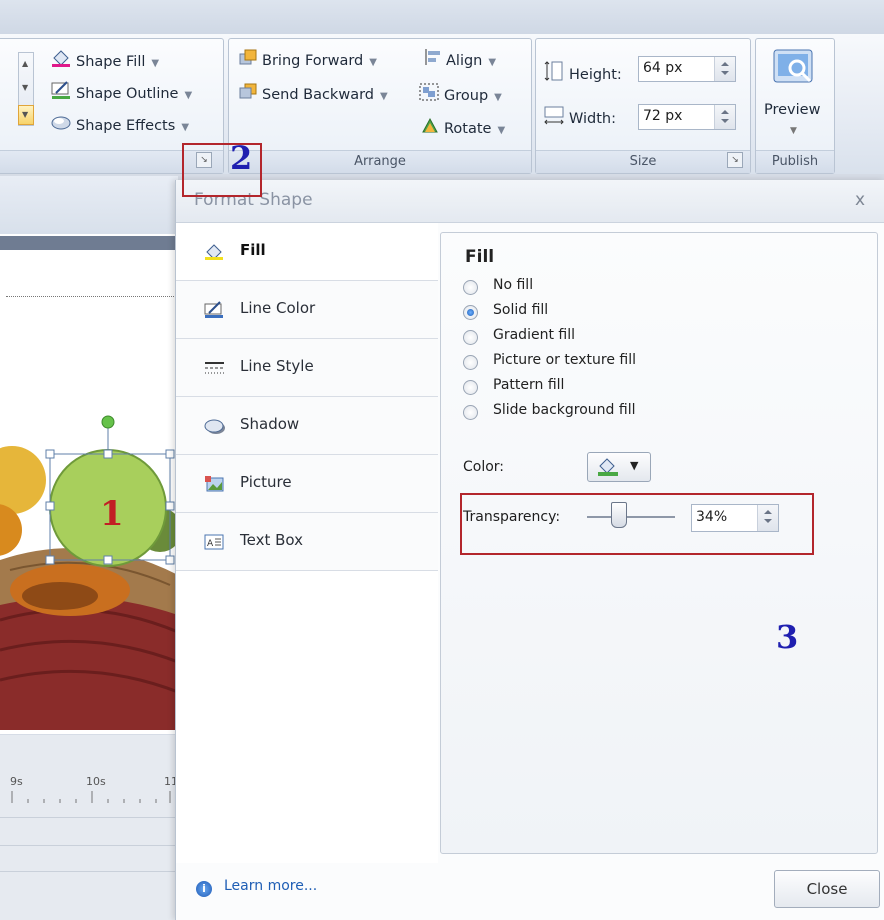 Image resolution: width=884 pixels, height=920 pixels. I want to click on info-icon: i, so click(204, 889).